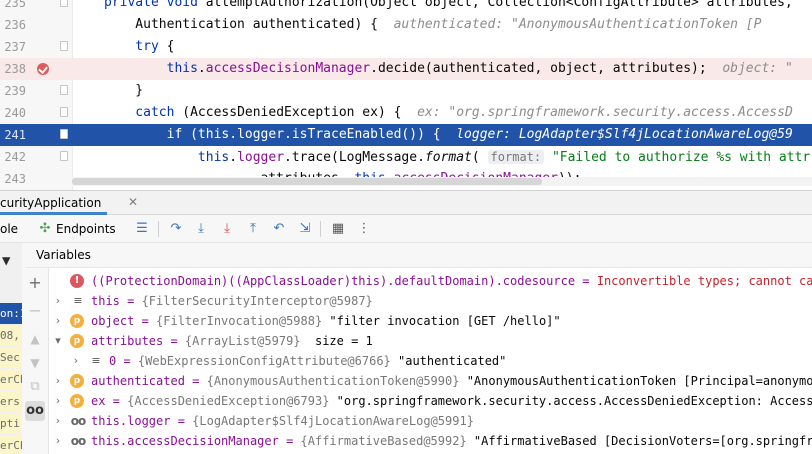  What do you see at coordinates (239, 321) in the screenshot?
I see `variable-value: {FilterInvocation@5988}` at bounding box center [239, 321].